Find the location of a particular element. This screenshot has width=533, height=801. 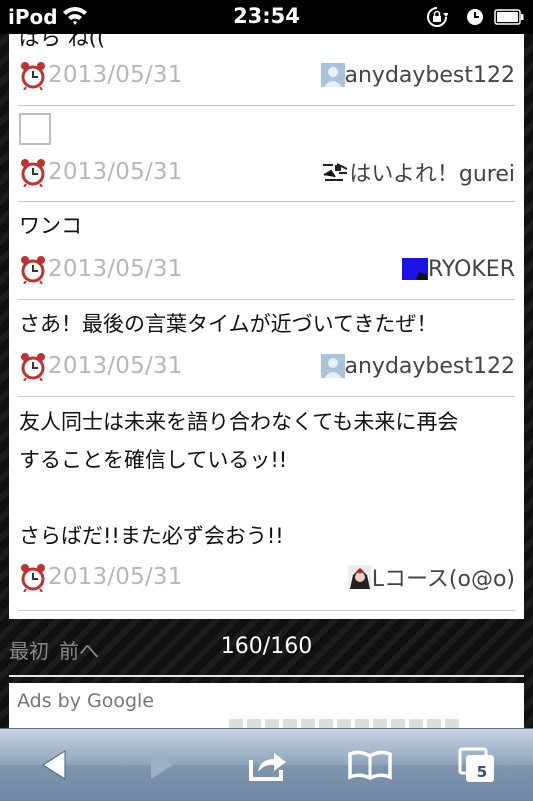

image-placeholder is located at coordinates (35, 129).